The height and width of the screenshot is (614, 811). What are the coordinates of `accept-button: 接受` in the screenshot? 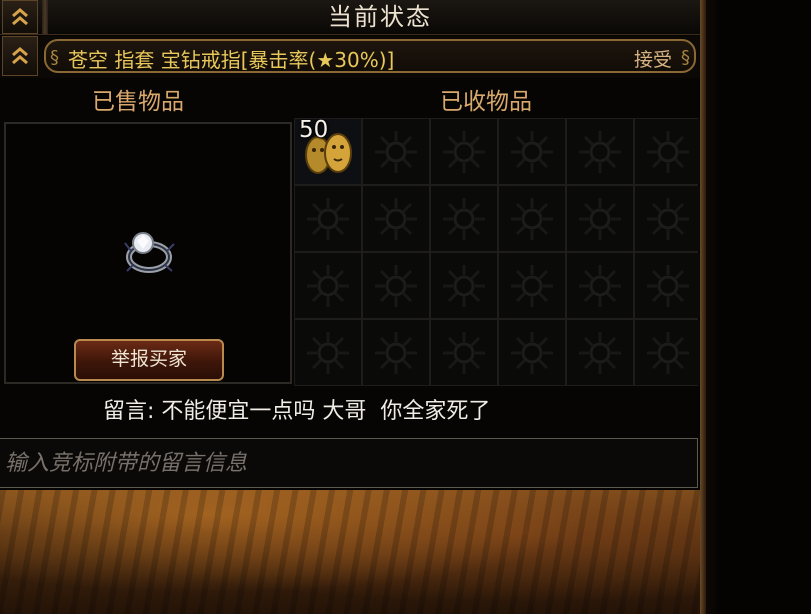 It's located at (653, 58).